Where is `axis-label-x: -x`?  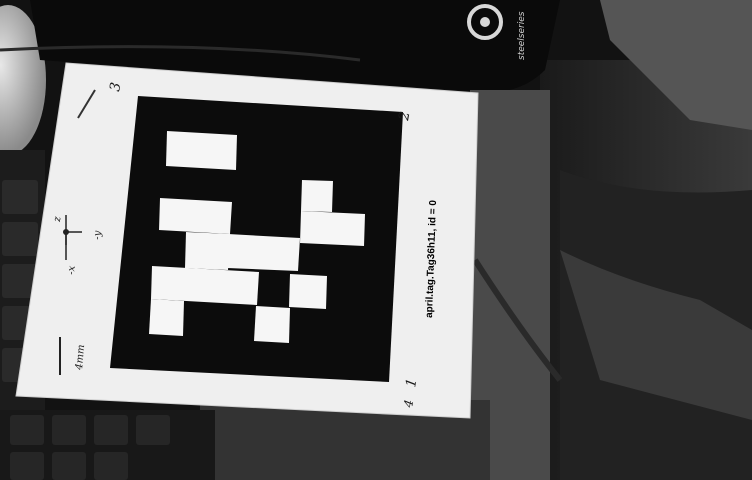 axis-label-x: -x is located at coordinates (72, 270).